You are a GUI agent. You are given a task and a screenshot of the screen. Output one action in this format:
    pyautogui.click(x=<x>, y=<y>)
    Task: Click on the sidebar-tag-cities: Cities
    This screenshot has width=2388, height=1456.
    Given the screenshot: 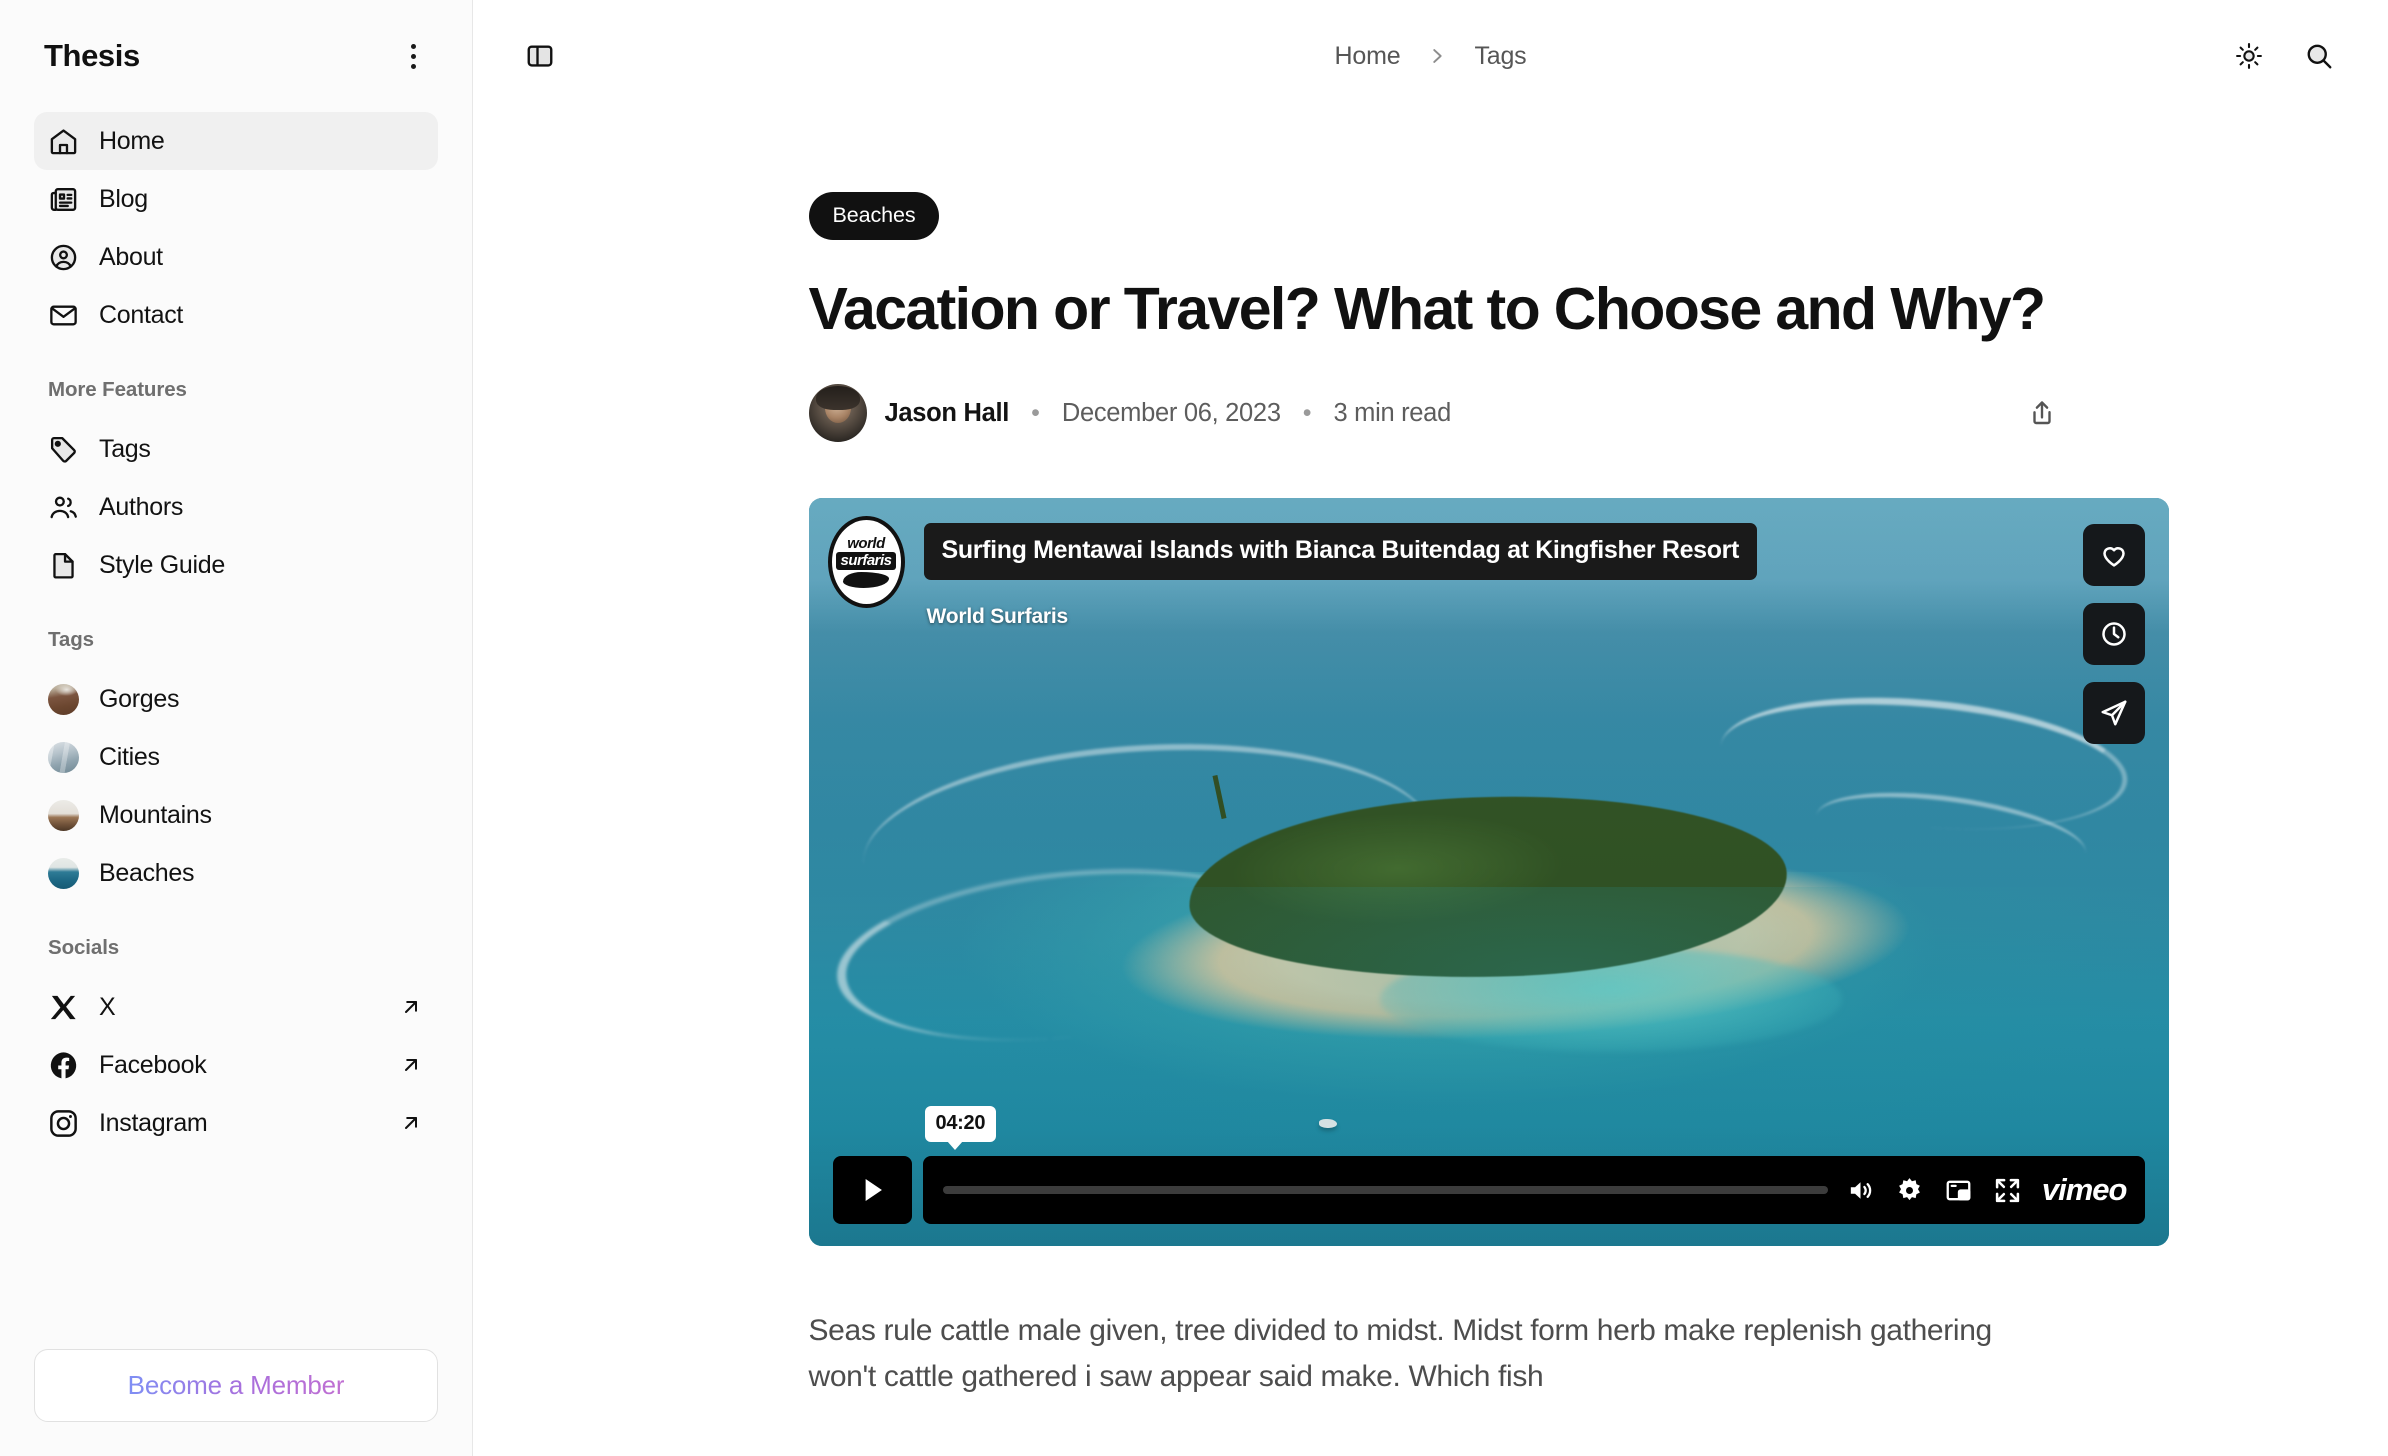 What is the action you would take?
    pyautogui.click(x=236, y=757)
    